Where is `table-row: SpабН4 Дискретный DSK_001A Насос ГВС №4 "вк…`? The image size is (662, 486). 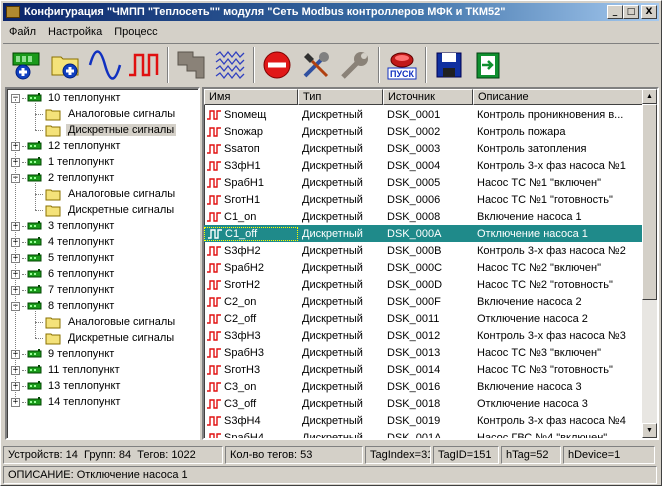 table-row: SpабН4 Дискретный DSK_001A Насос ГВС №4 "вк… is located at coordinates (424, 433).